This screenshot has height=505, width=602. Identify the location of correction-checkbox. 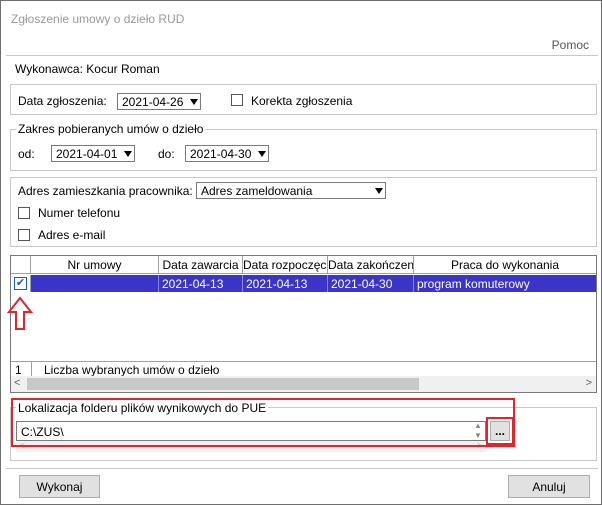
(237, 100).